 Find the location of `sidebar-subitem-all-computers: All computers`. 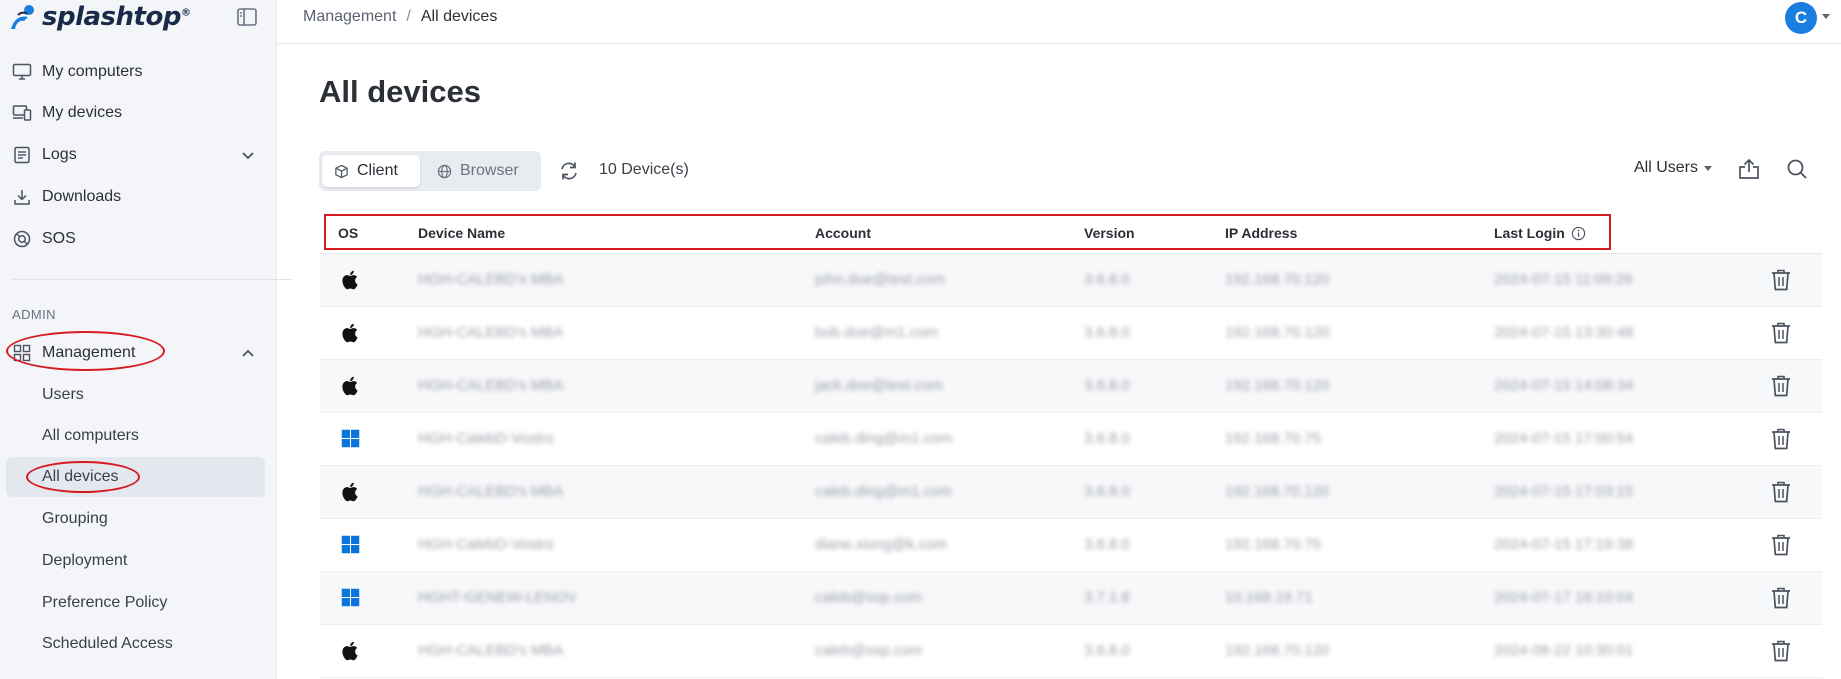

sidebar-subitem-all-computers: All computers is located at coordinates (90, 436).